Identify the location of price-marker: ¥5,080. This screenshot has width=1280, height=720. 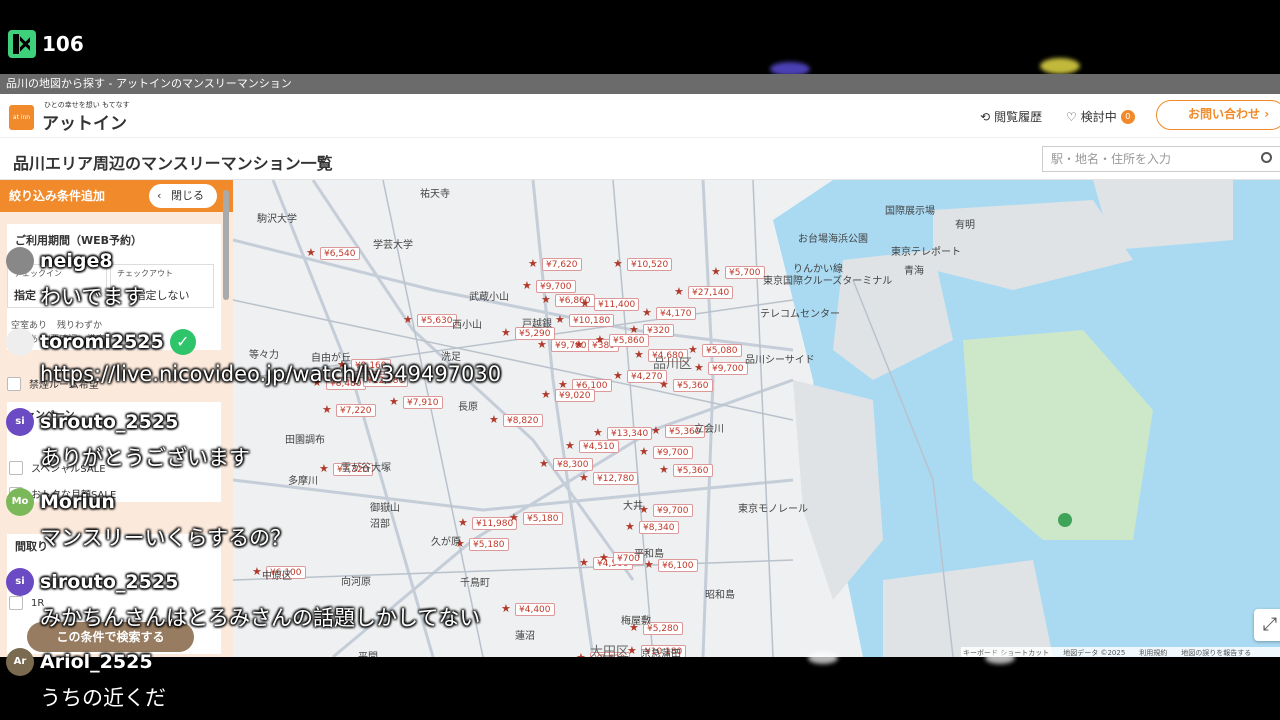
(722, 350).